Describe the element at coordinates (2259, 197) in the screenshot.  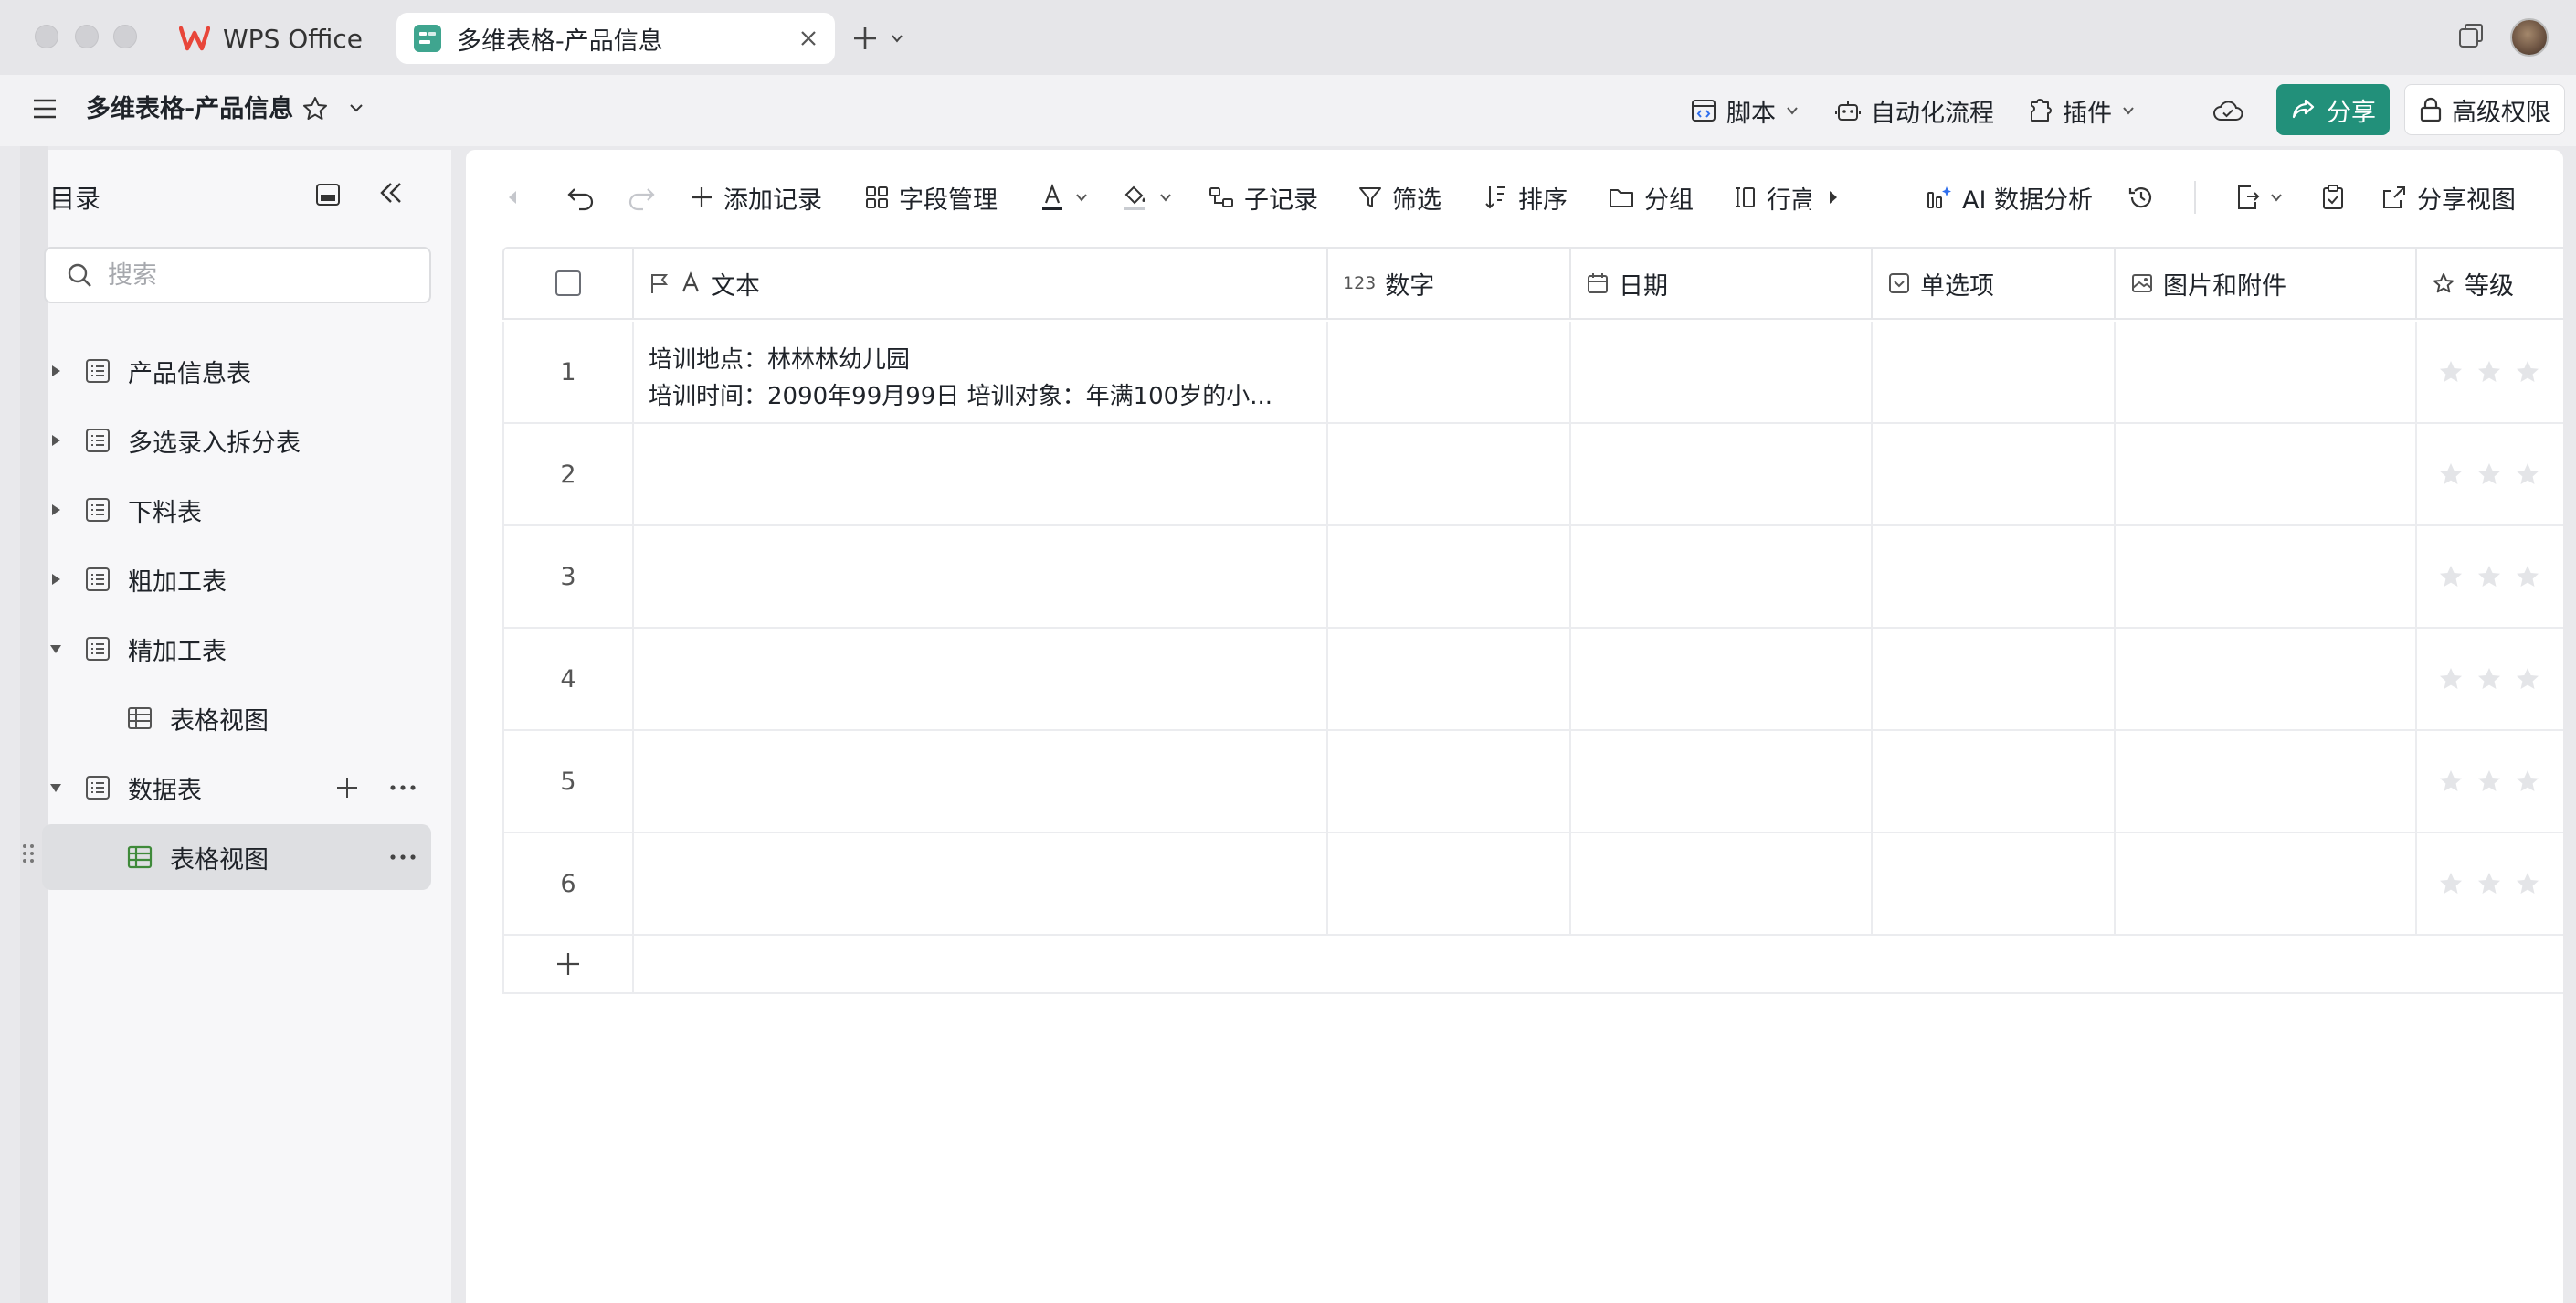
I see `export-menu` at that location.